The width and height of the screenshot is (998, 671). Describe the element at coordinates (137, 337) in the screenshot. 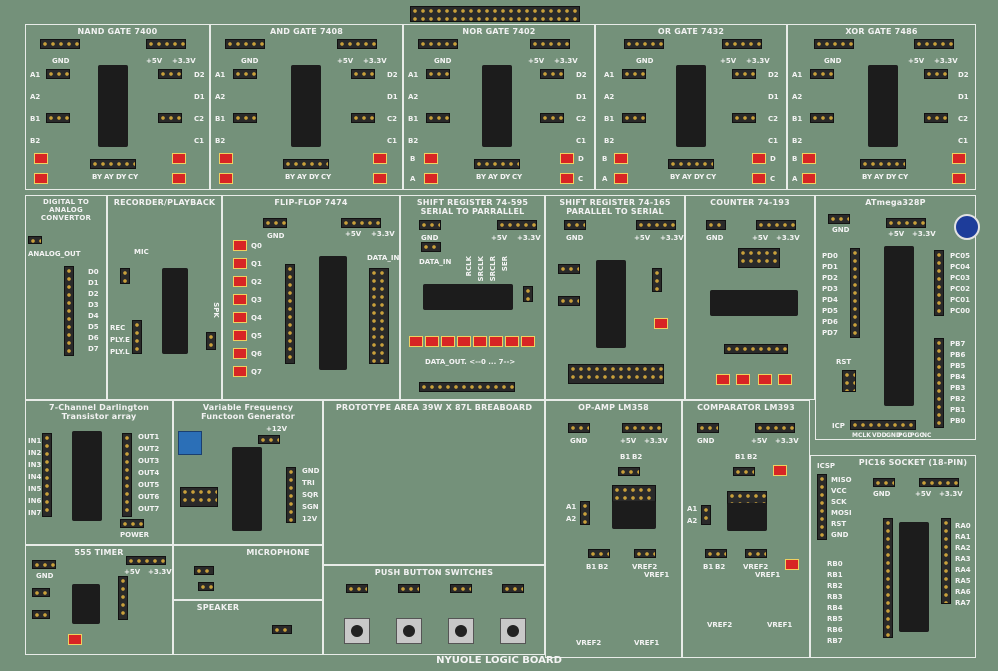

I see `rec-header` at that location.